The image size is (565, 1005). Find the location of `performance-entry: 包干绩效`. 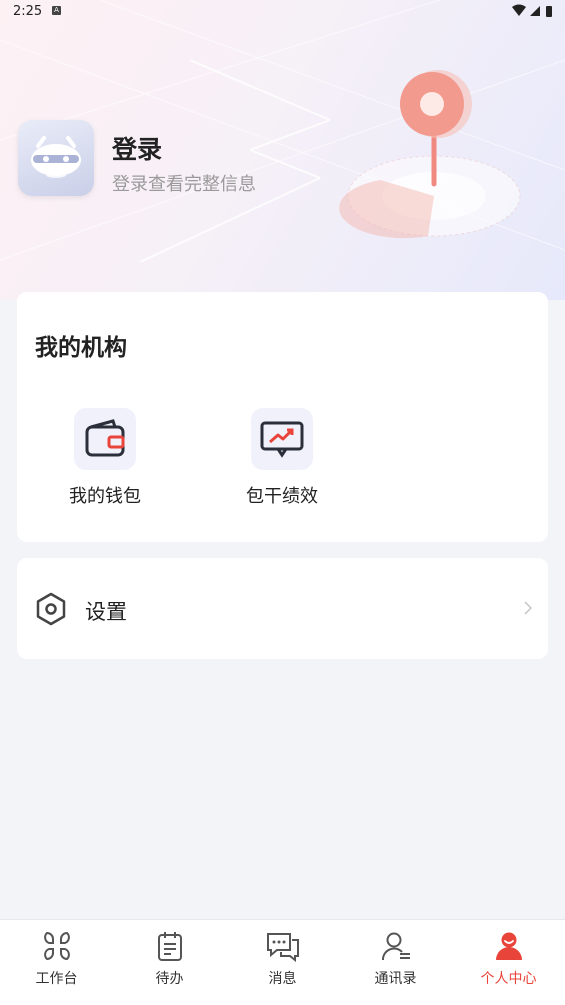

performance-entry: 包干绩效 is located at coordinates (282, 458).